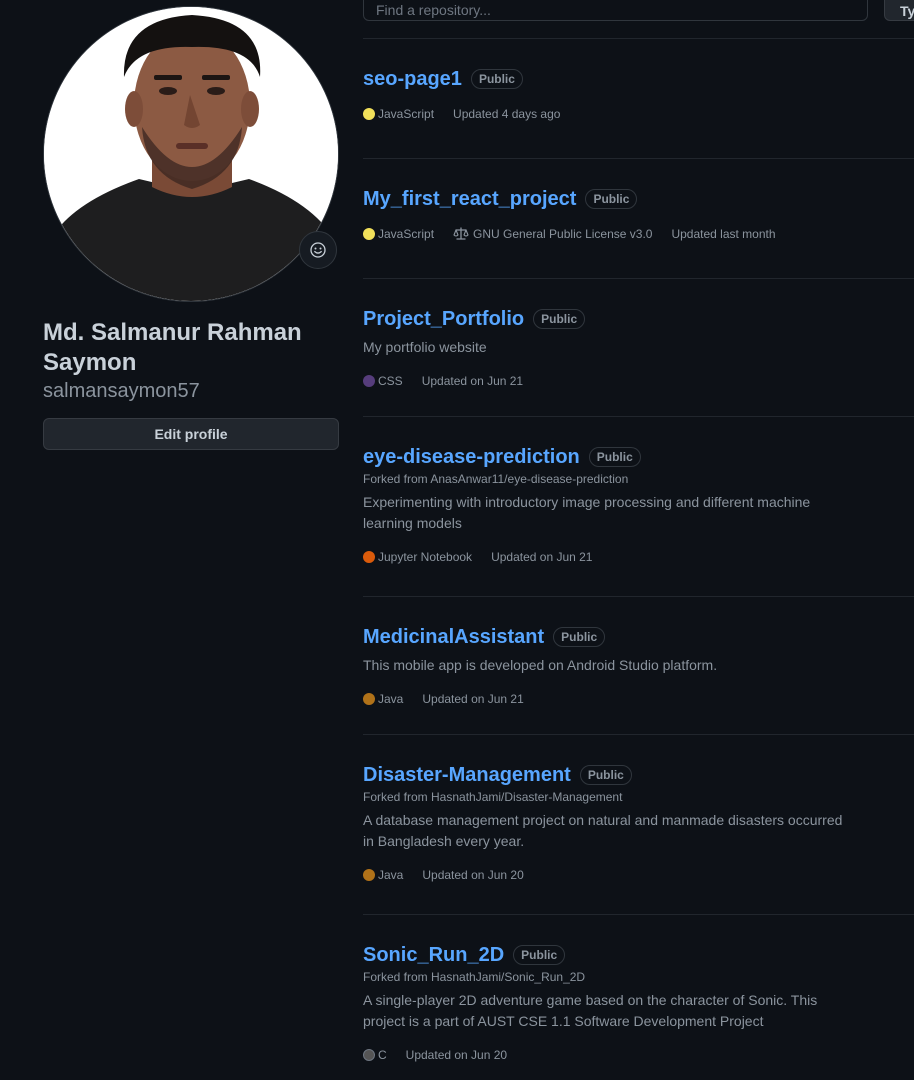  I want to click on profile-full-name: Md. Salmanur Rahman Saymon, so click(172, 347).